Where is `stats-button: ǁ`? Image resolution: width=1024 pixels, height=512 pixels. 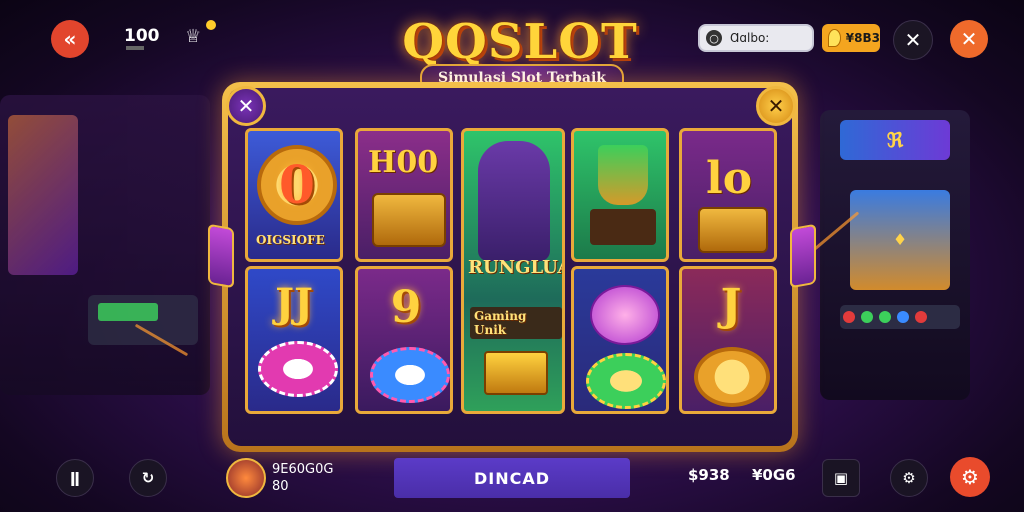 stats-button: ǁ is located at coordinates (75, 478).